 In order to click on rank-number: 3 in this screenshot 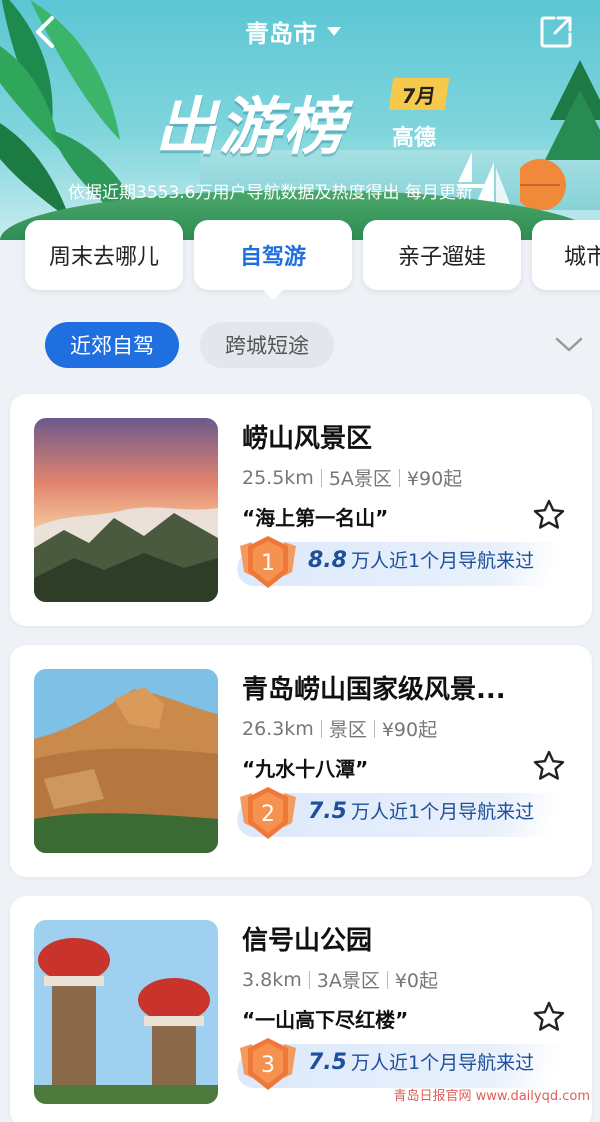, I will do `click(268, 1065)`.